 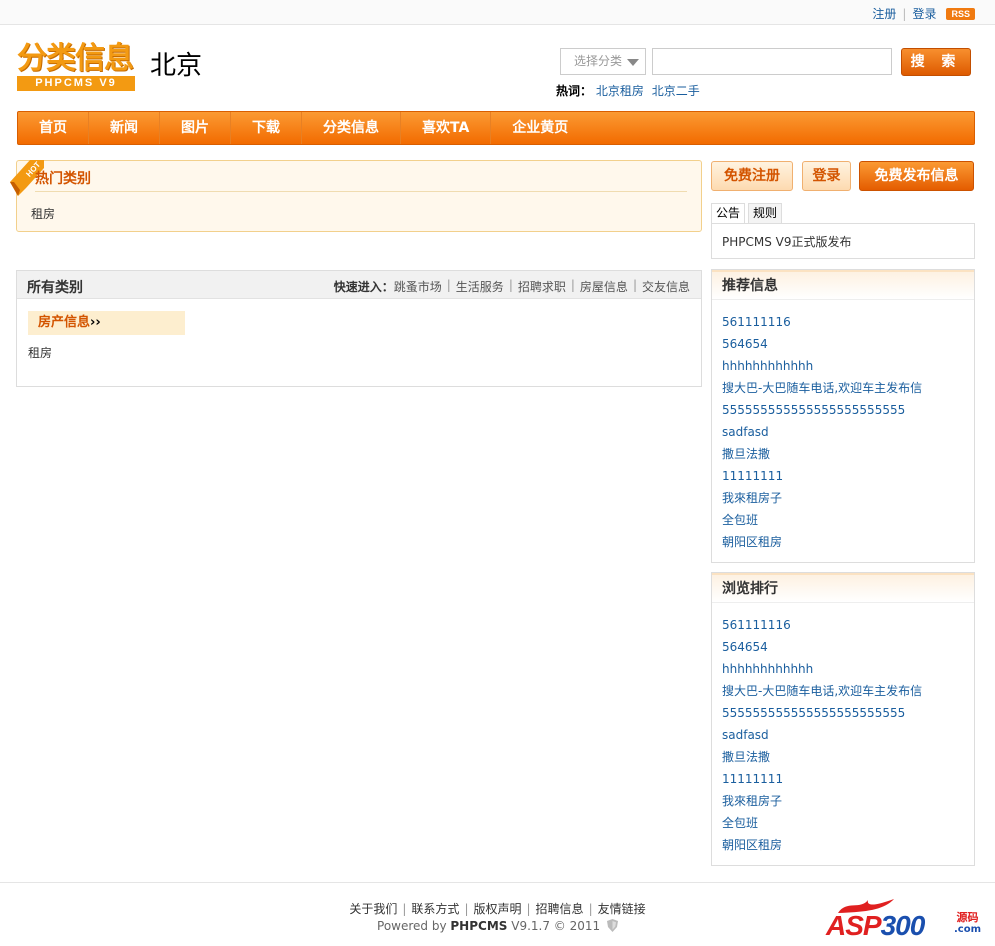 I want to click on nav-item-classifieds: 分类信息, so click(x=351, y=128).